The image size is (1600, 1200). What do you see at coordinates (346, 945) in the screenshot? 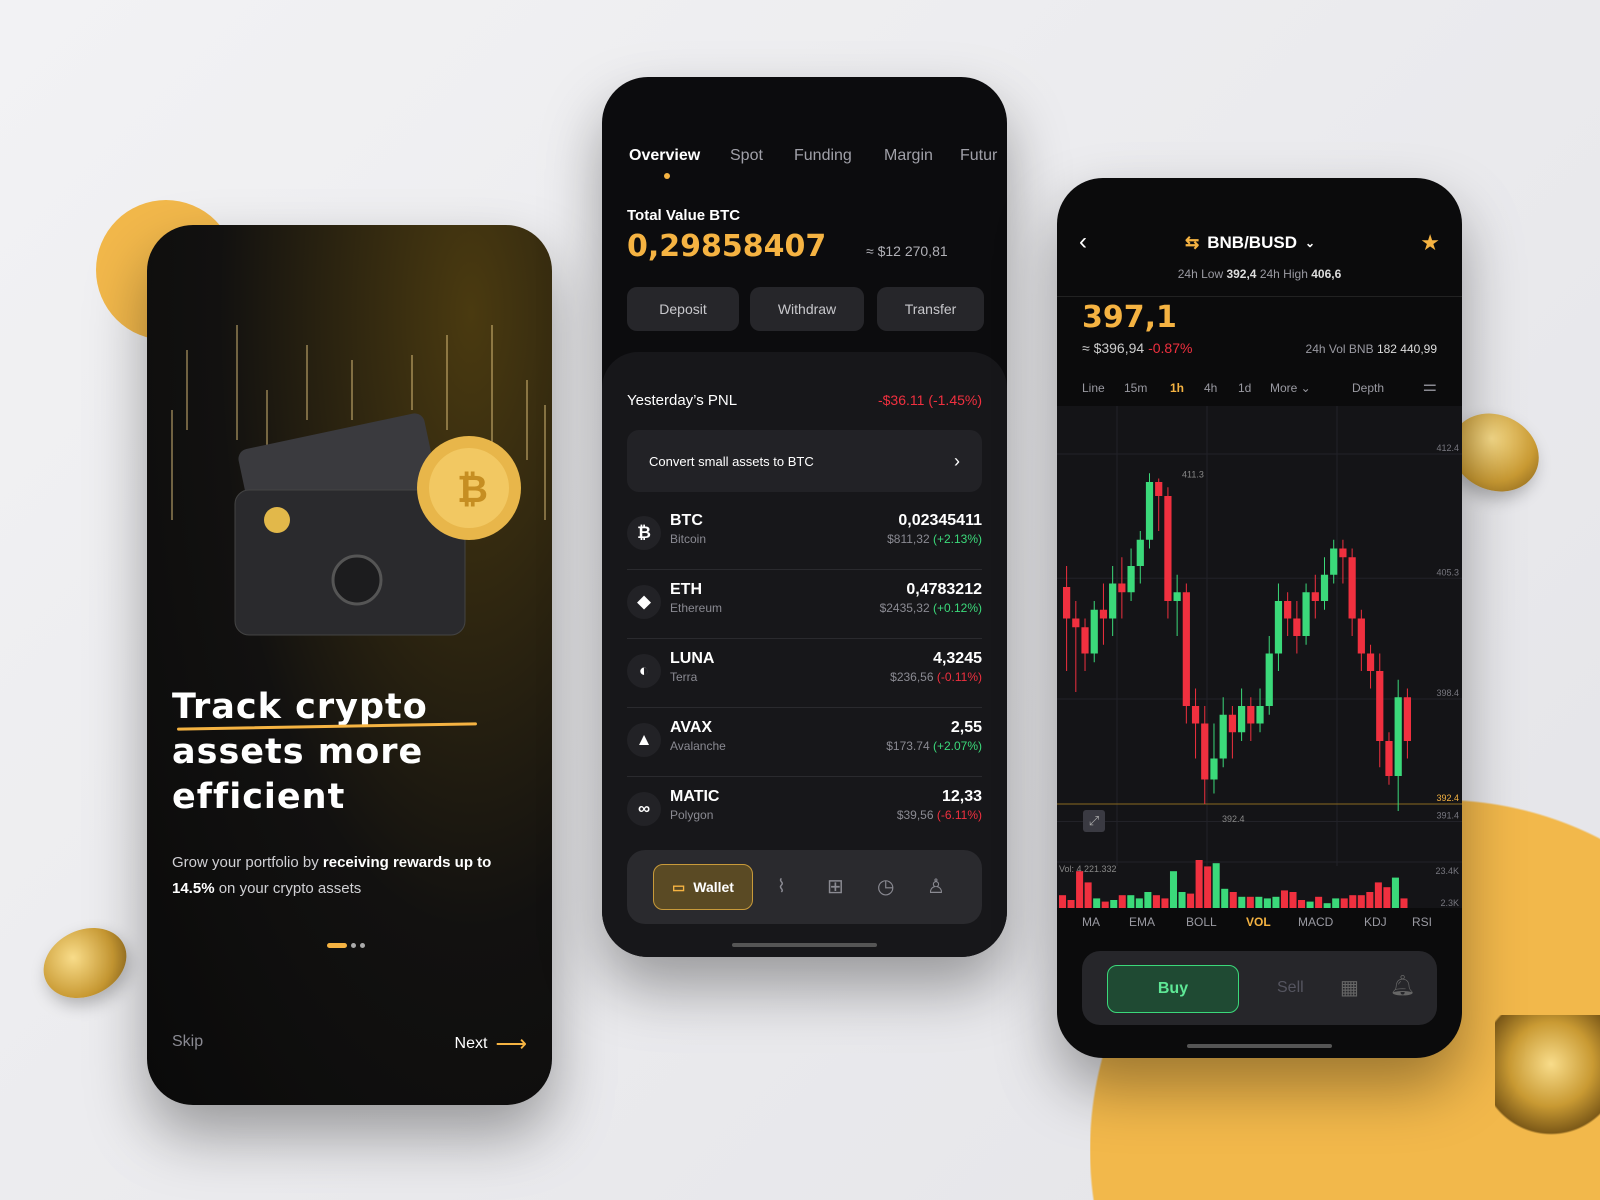
I see `page-indicator` at bounding box center [346, 945].